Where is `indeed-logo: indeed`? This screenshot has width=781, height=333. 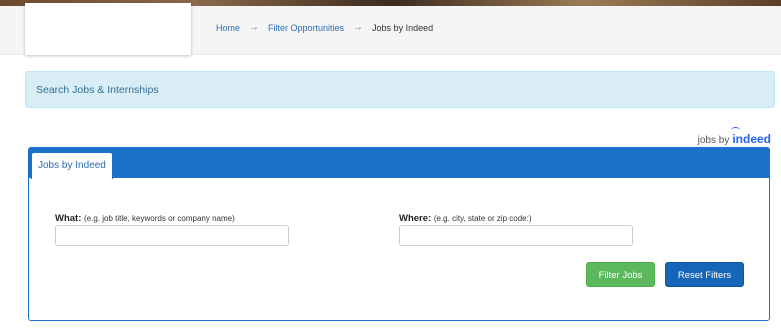 indeed-logo: indeed is located at coordinates (751, 136).